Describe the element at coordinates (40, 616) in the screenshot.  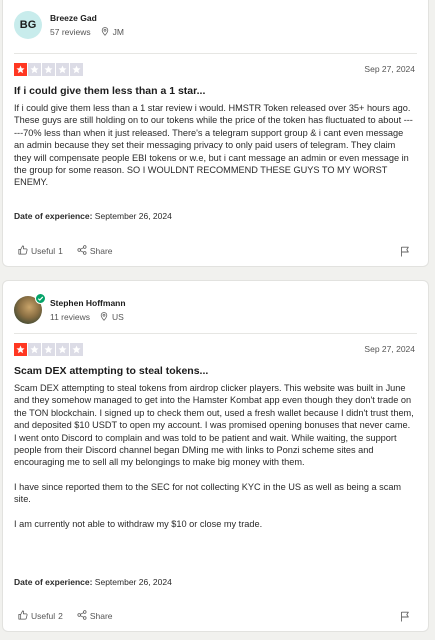
I see `useful-button: Useful 2` at that location.